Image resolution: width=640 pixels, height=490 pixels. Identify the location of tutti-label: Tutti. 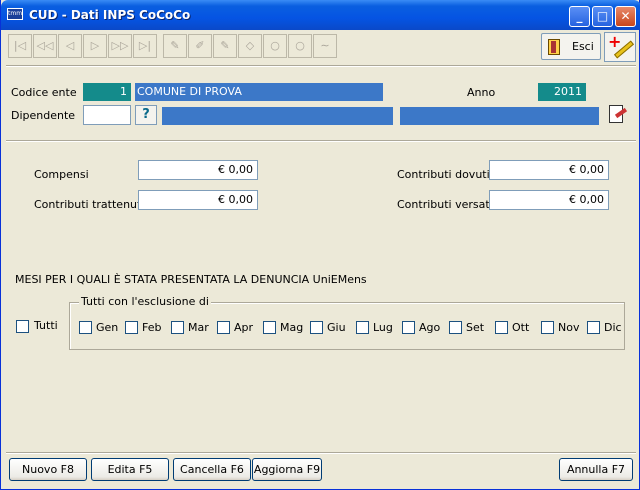
(46, 325).